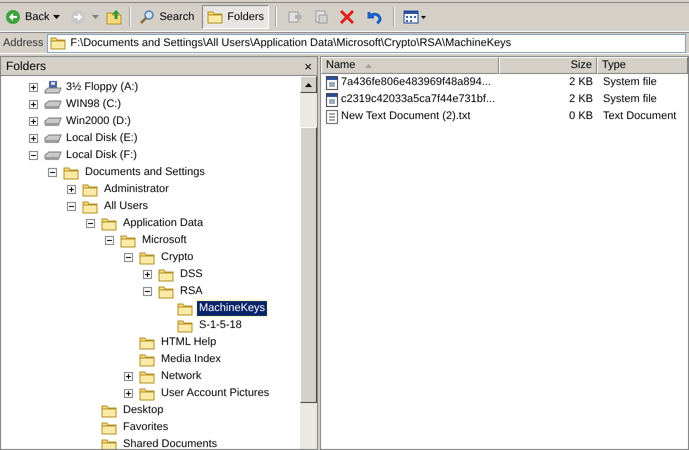  I want to click on tree-item: Media Index, so click(191, 359).